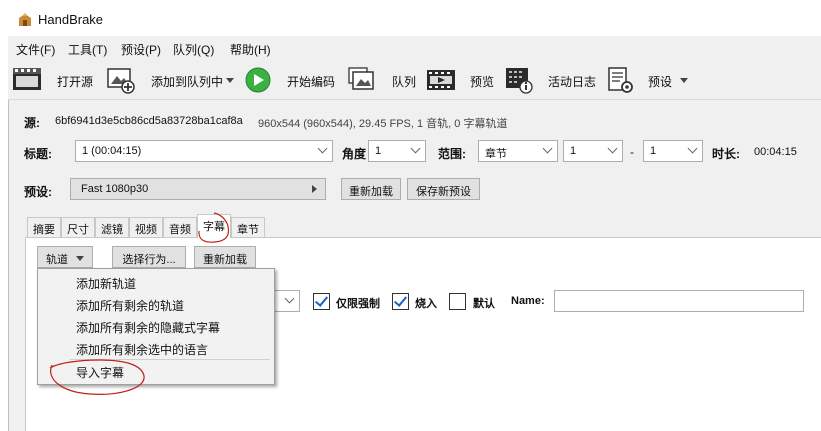 This screenshot has height=431, width=821. I want to click on activity-log-button: 活动日志, so click(572, 81).